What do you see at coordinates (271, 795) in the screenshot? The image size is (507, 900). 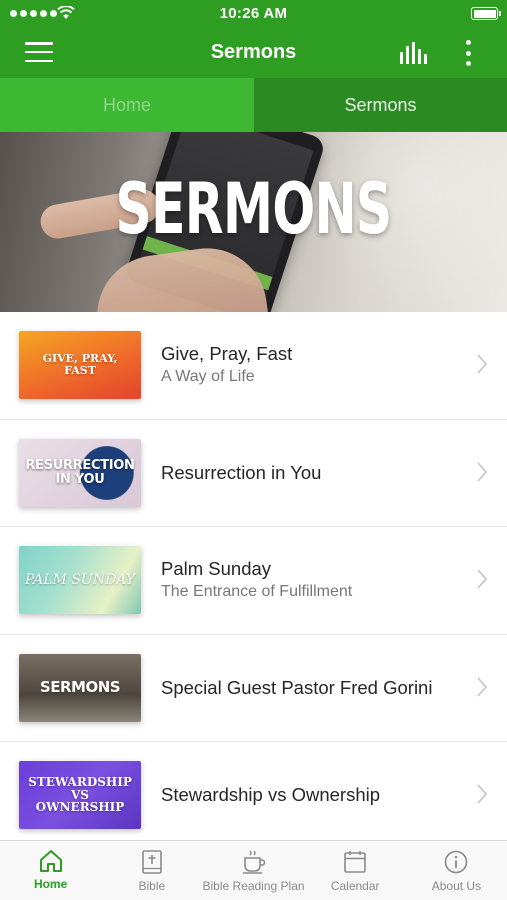 I see `sermon-title: Stewardship vs Ownership` at bounding box center [271, 795].